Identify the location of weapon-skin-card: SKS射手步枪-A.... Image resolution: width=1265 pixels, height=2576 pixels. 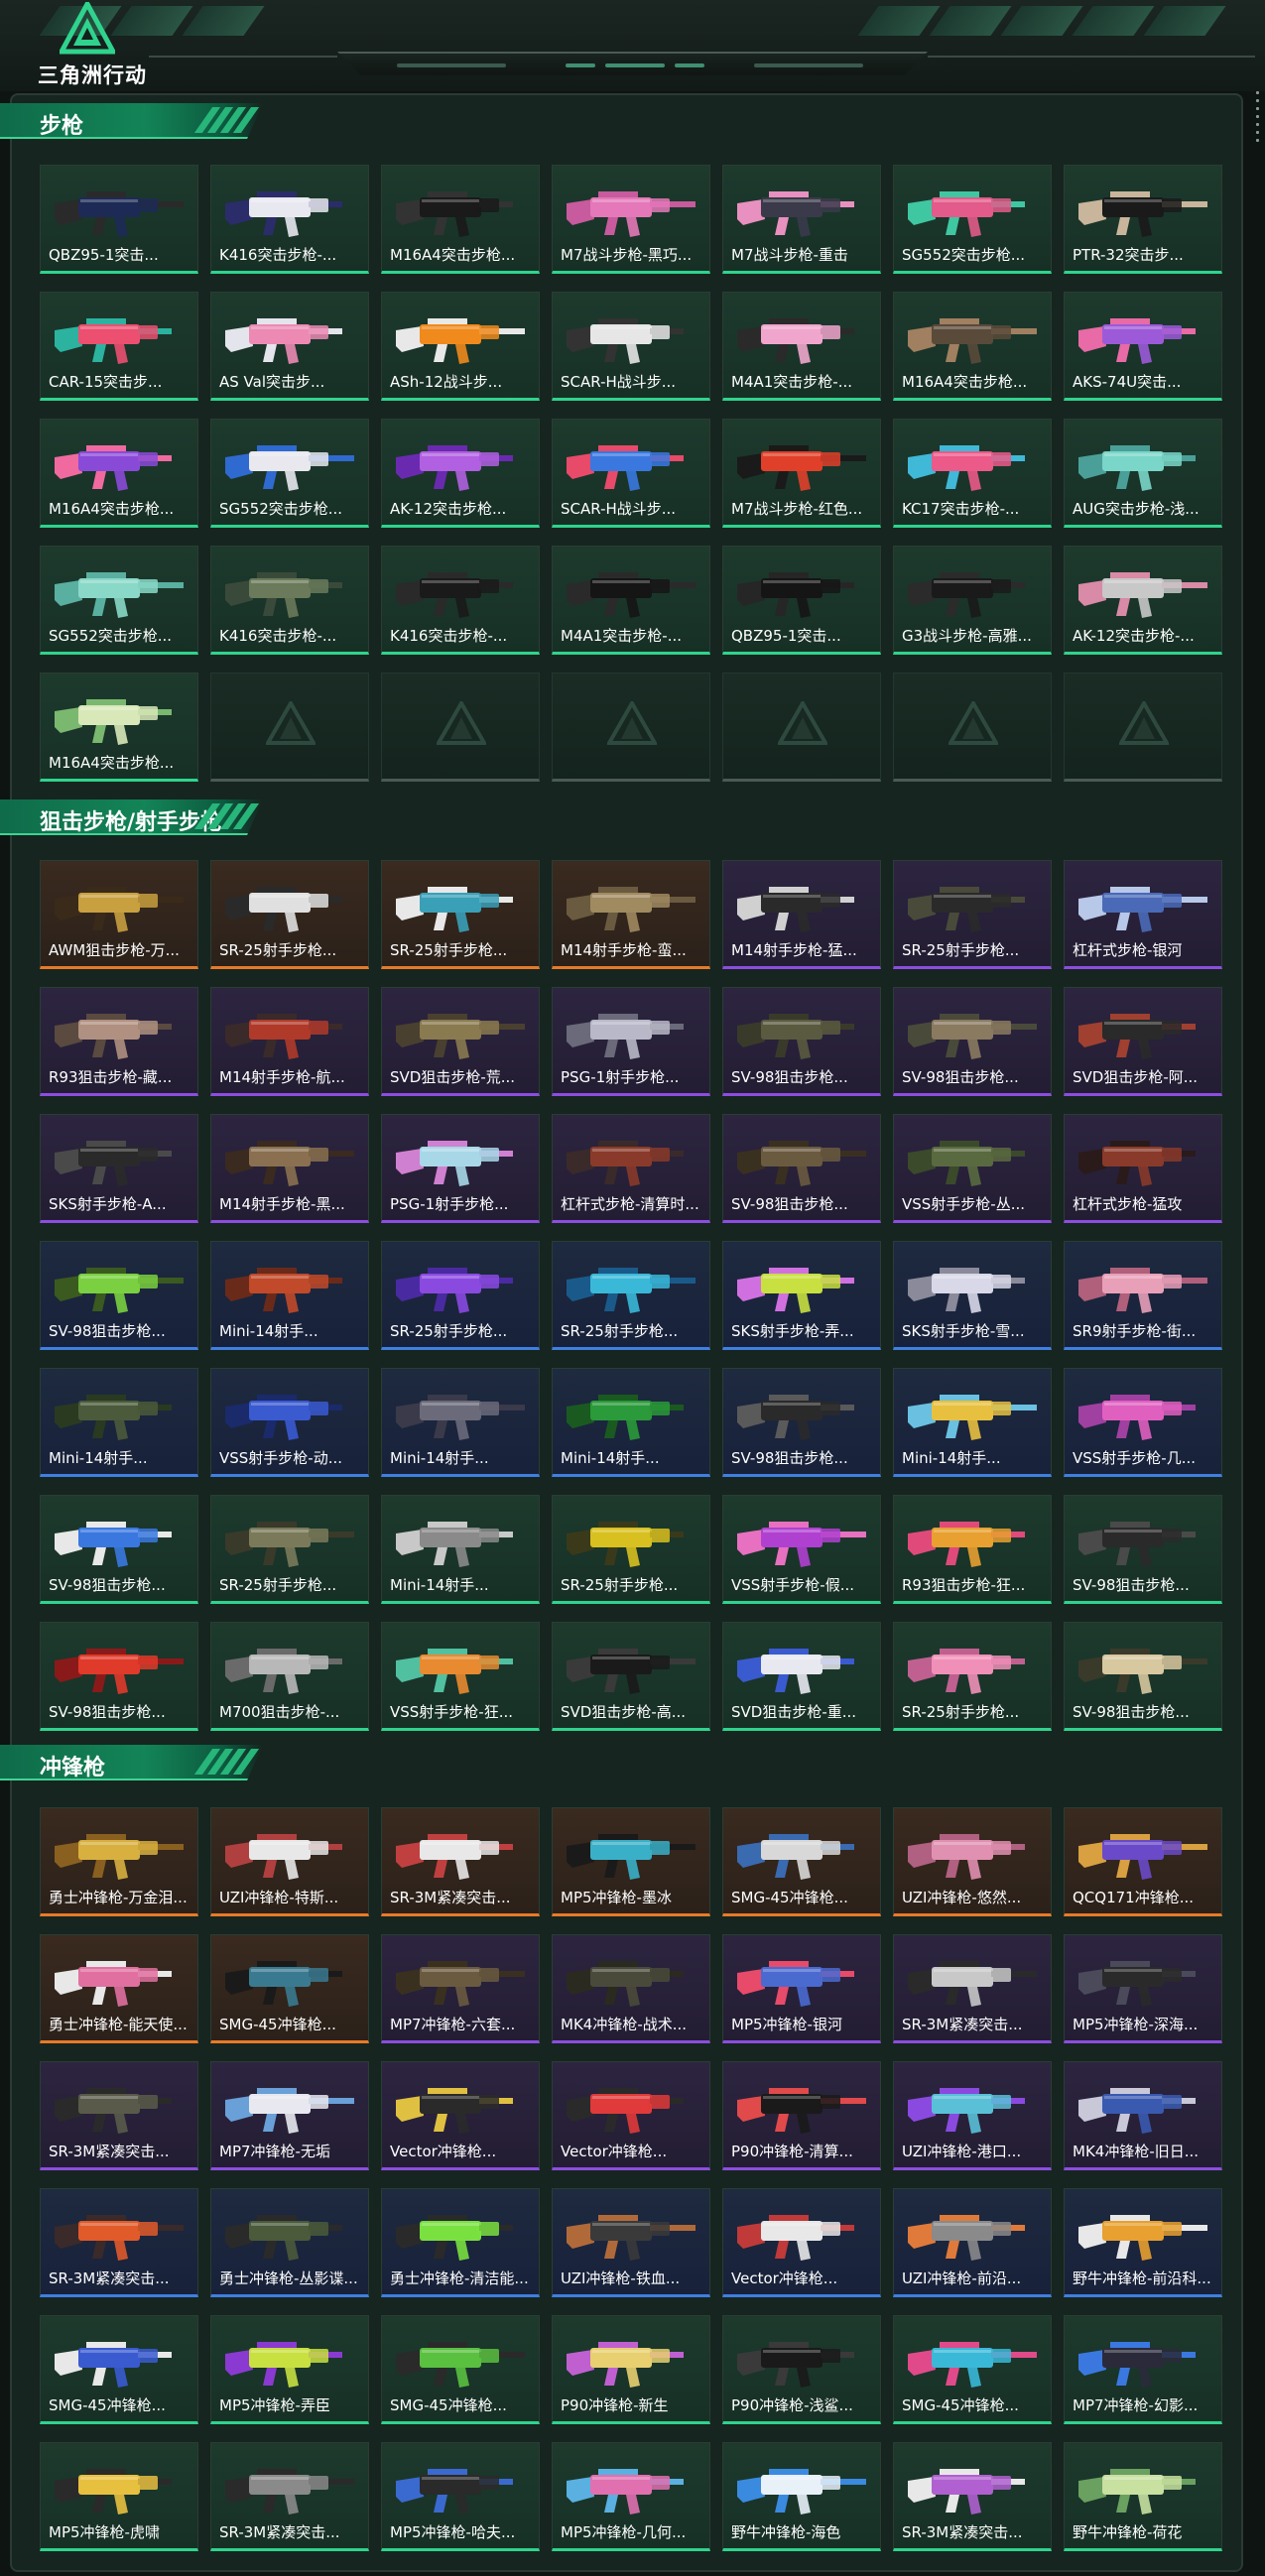
(119, 1168).